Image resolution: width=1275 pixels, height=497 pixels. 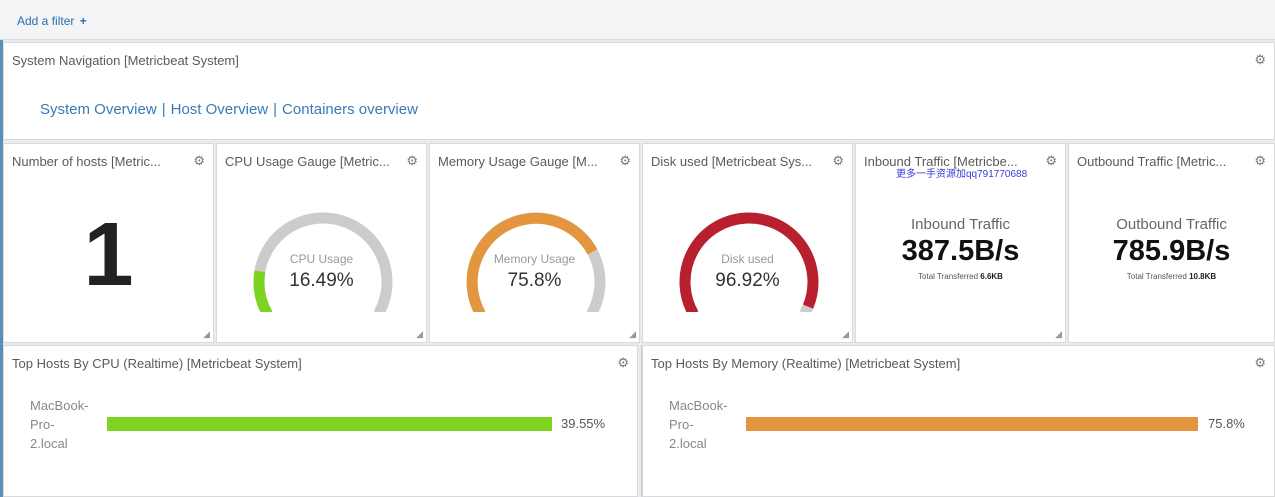 I want to click on metric-subtext: Total Transferred 6.6KB, so click(x=960, y=276).